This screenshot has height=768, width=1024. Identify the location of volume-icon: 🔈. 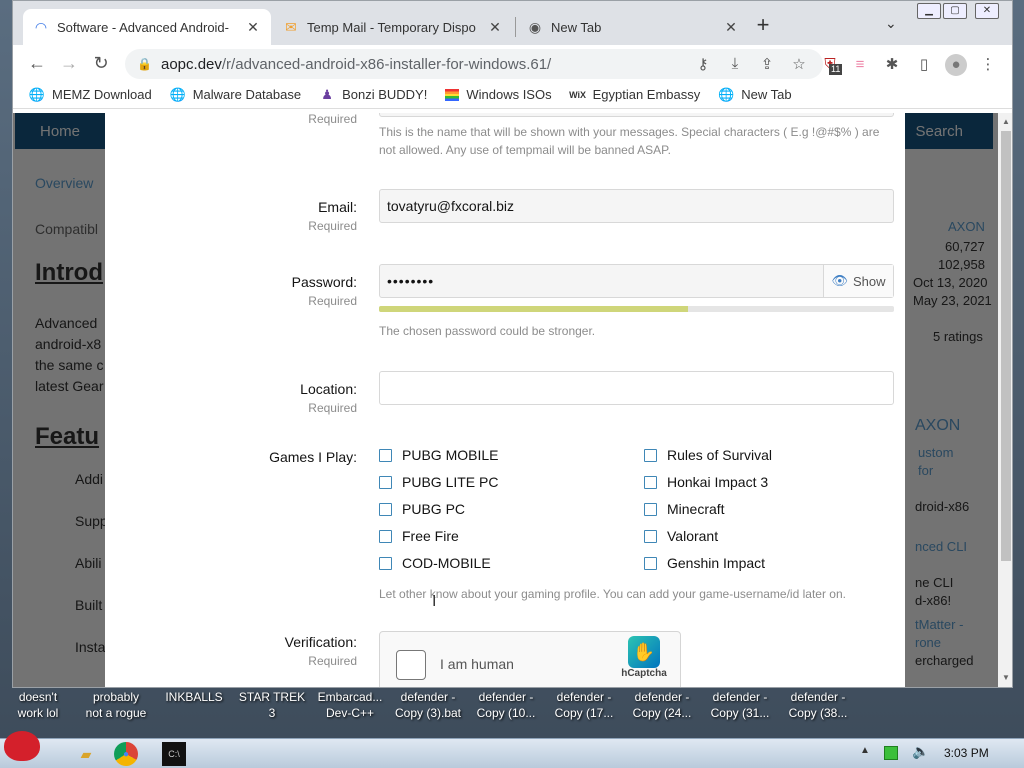
(920, 751).